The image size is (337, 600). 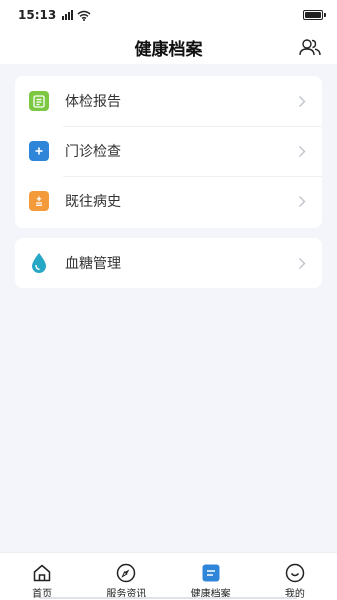 I want to click on menu-item-outpatient-check: 门诊检查, so click(x=168, y=151).